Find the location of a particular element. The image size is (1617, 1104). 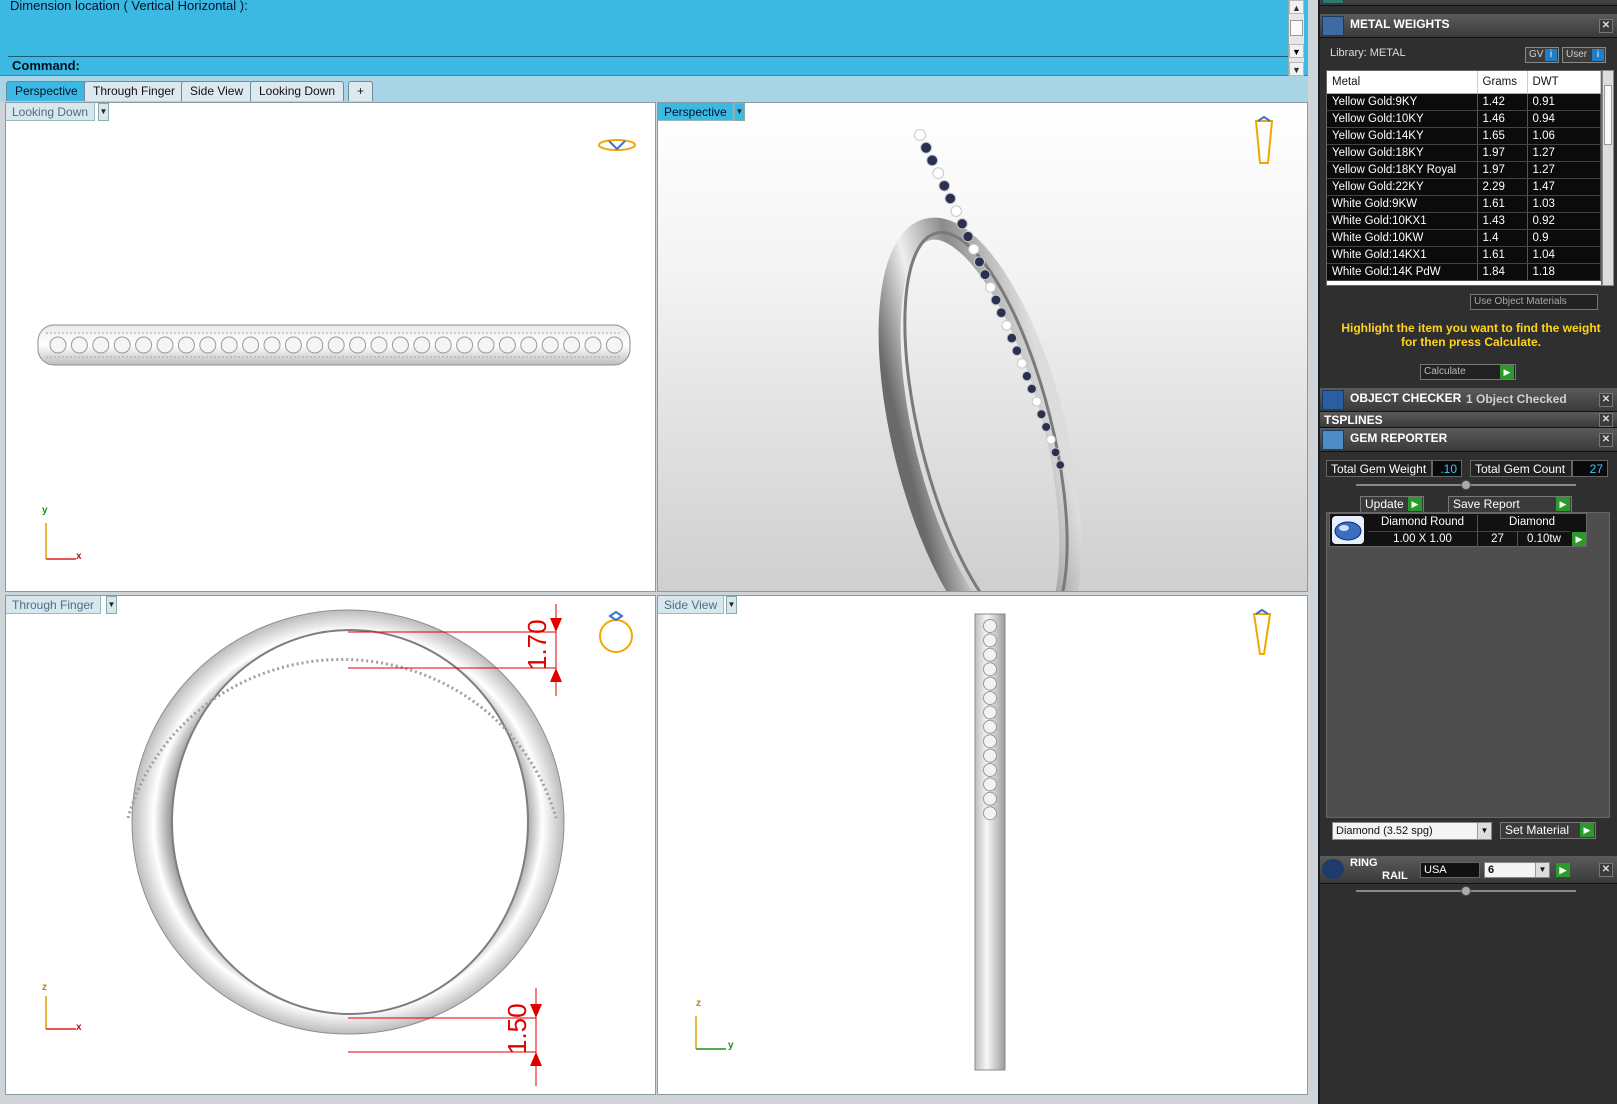

add-tab-button: + is located at coordinates (361, 91).